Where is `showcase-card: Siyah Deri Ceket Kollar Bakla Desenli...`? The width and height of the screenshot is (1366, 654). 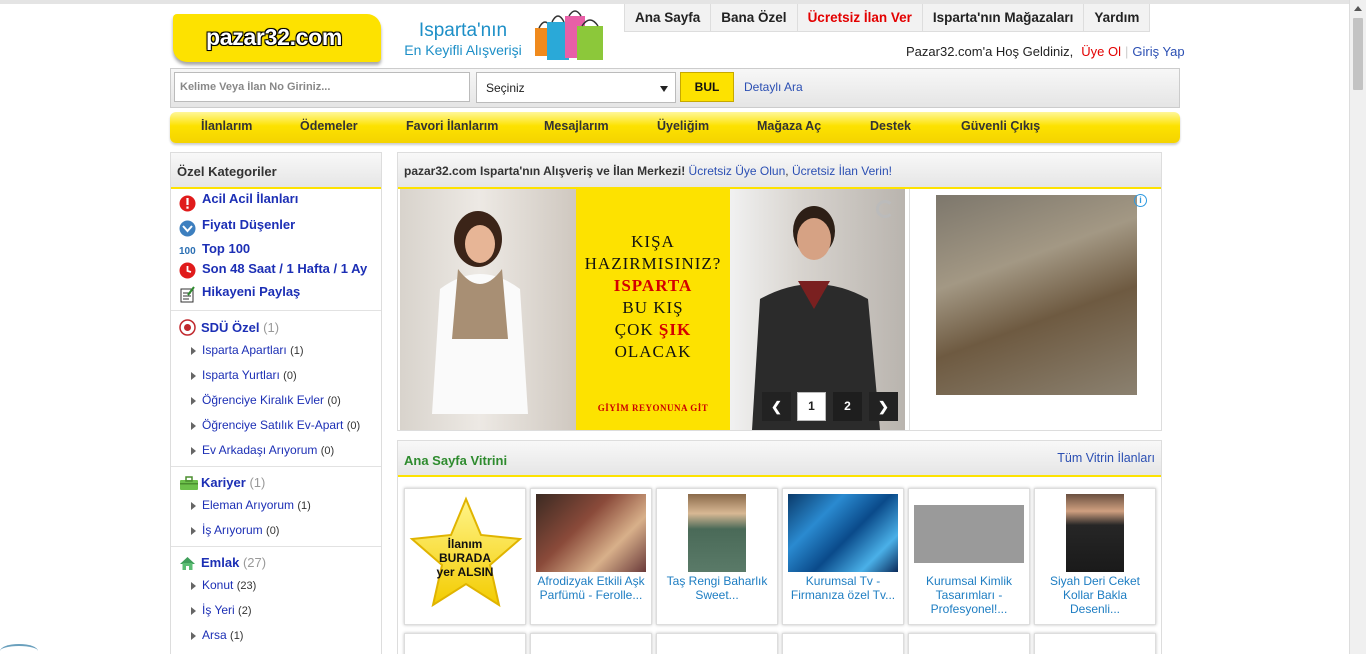
showcase-card: Siyah Deri Ceket Kollar Bakla Desenli... is located at coordinates (1095, 556).